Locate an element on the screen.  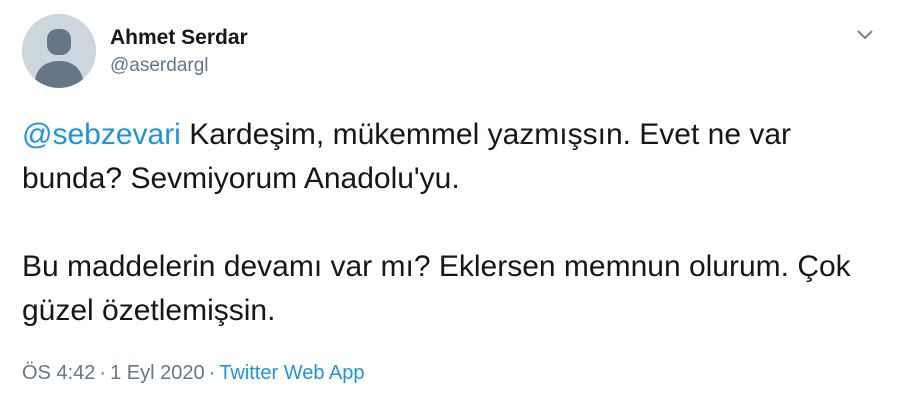
tweet-meta: ÖS 4:42 · 1 Eyl 2020 · Twitter Web App is located at coordinates (193, 373).